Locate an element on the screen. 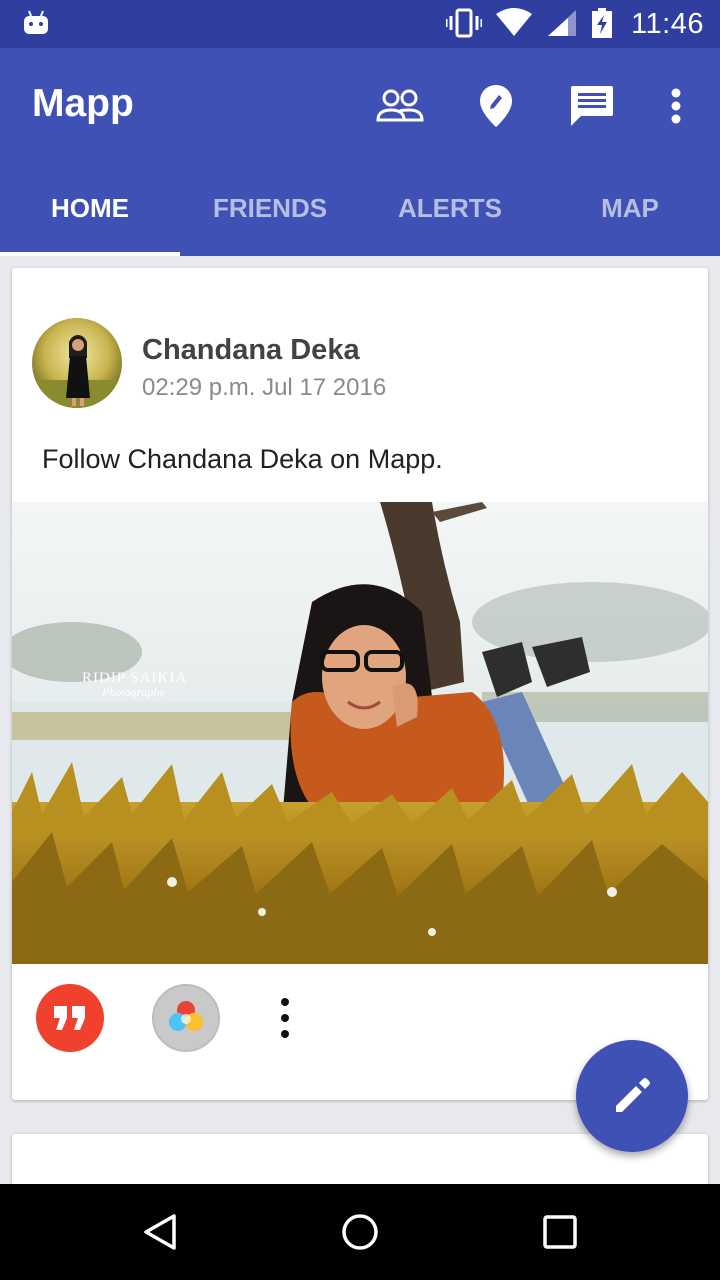 The width and height of the screenshot is (720, 1280). edit-icon is located at coordinates (633, 1095).